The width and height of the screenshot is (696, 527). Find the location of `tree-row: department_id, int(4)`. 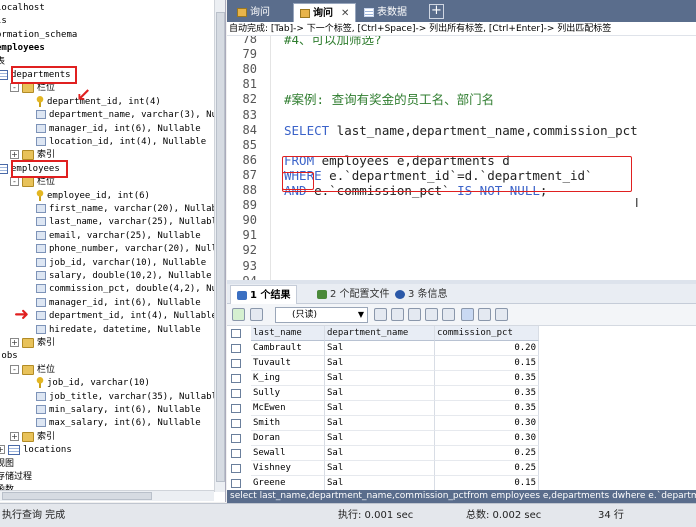

tree-row: department_id, int(4) is located at coordinates (98, 102).